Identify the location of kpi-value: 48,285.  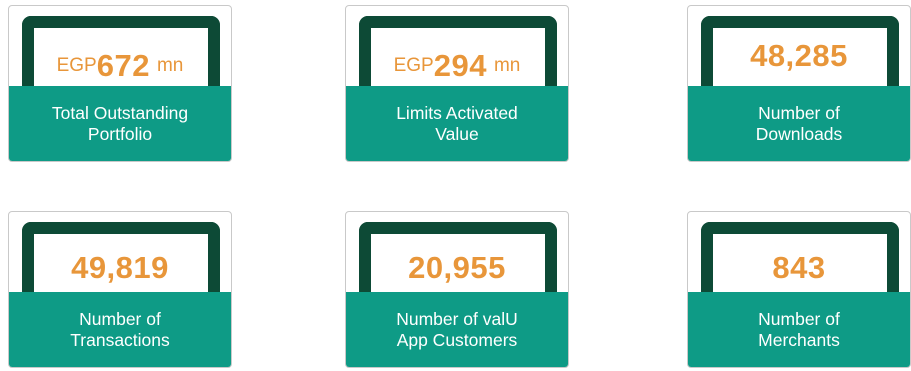
(799, 56).